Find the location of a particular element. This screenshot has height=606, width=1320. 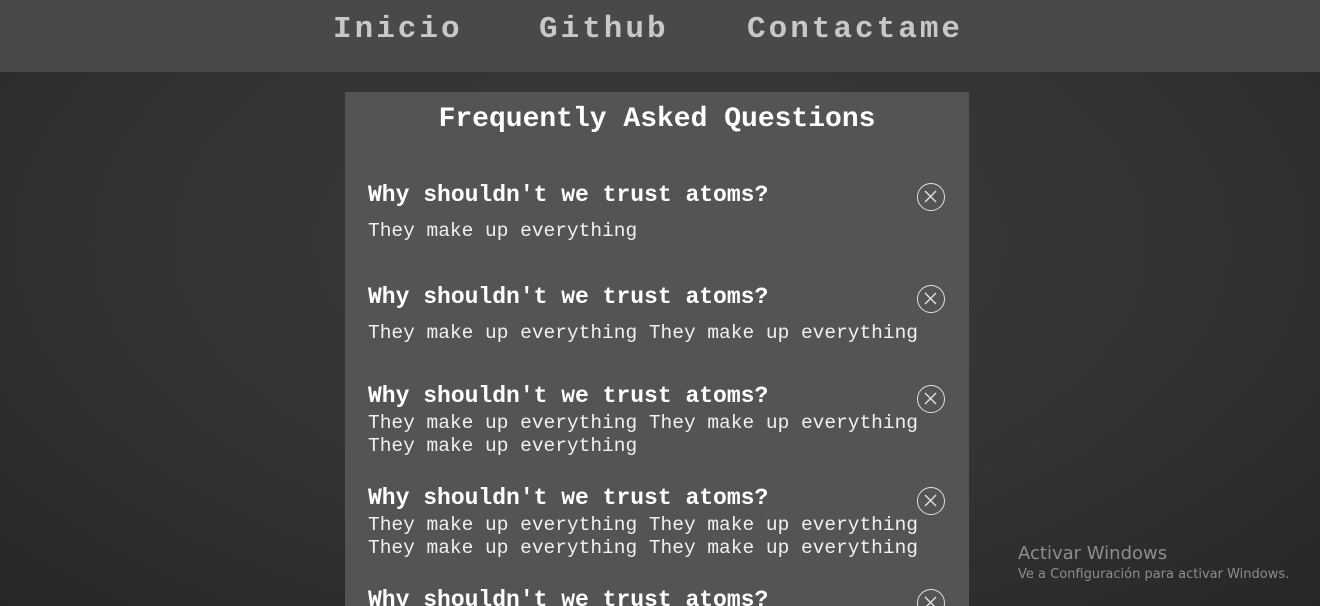

nav-link-inicio: Inicio is located at coordinates (398, 30).